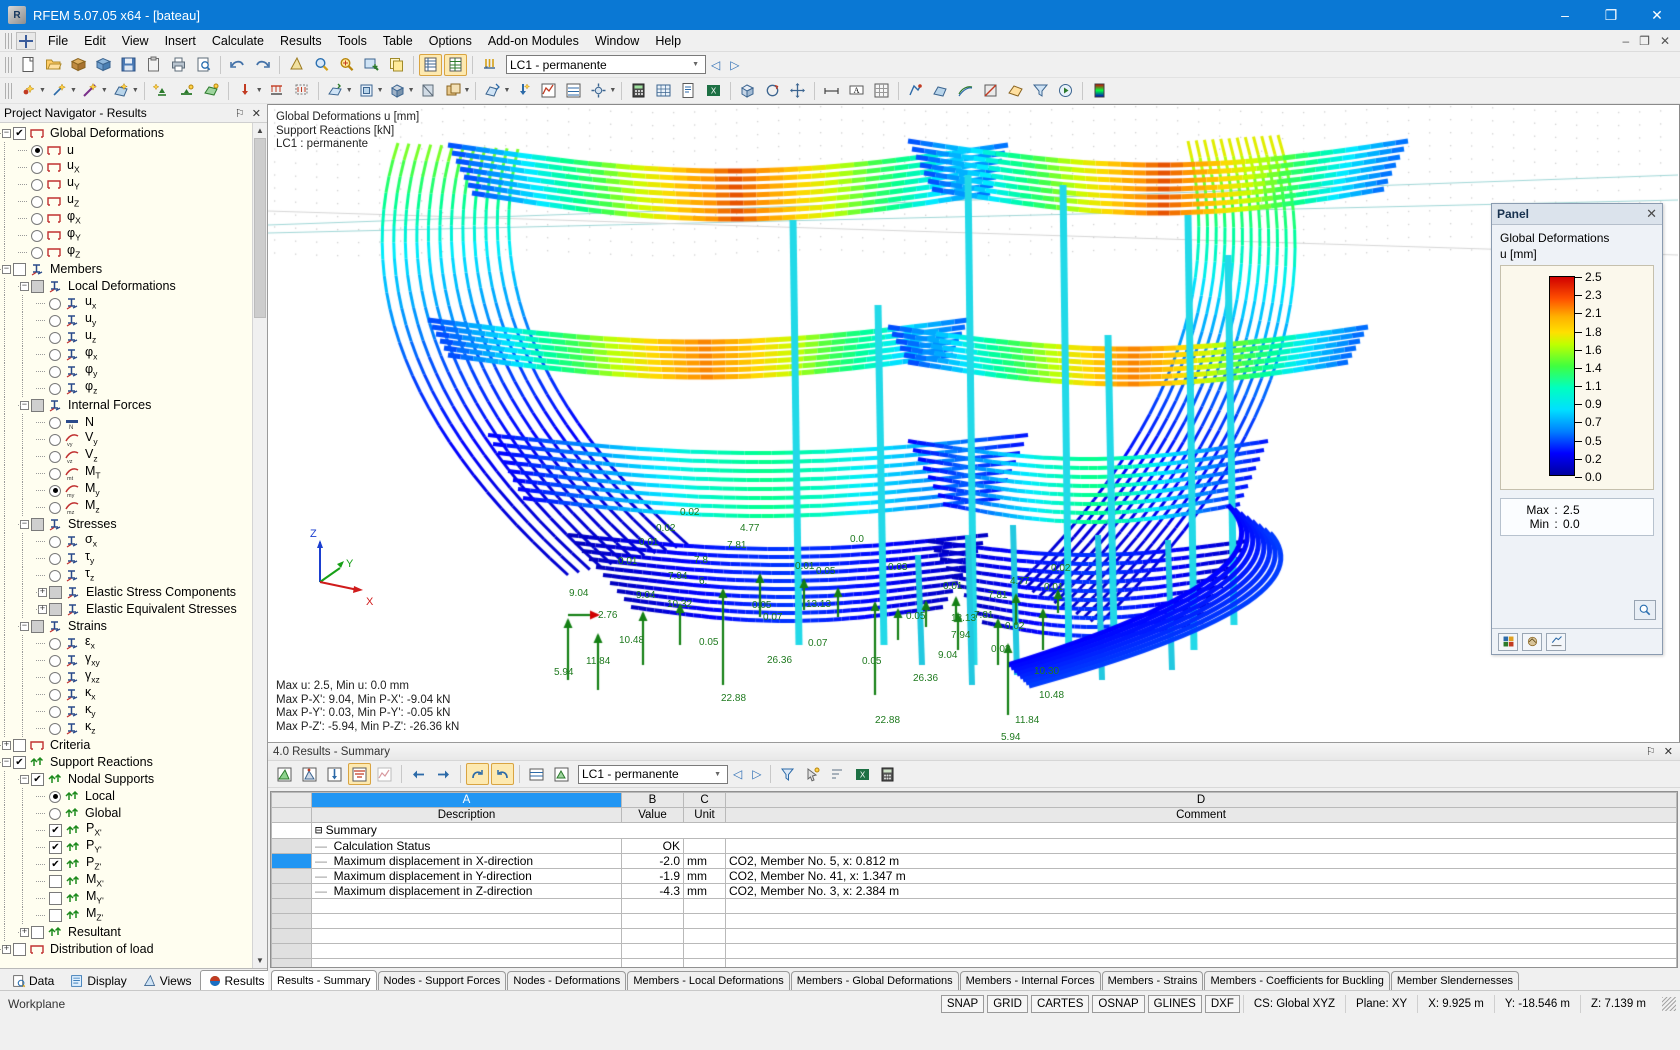 The width and height of the screenshot is (1680, 1050). Describe the element at coordinates (717, 774) in the screenshot. I see `table-chevron-down-icon: ▼` at that location.